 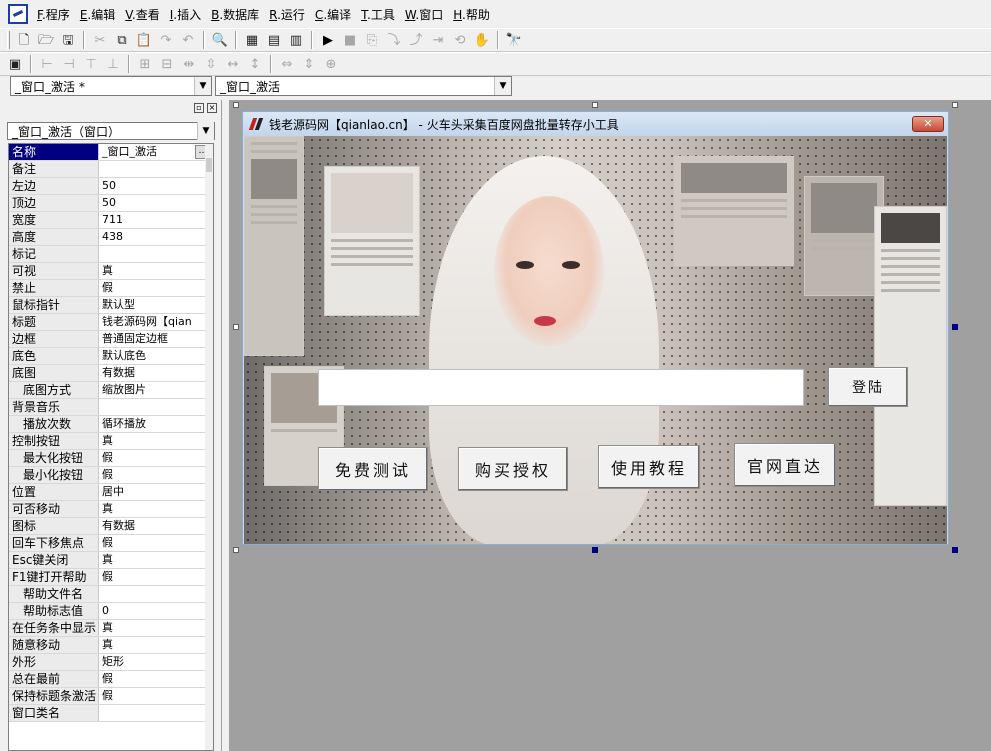 What do you see at coordinates (296, 40) in the screenshot?
I see `tile-layout-icon: ▥` at bounding box center [296, 40].